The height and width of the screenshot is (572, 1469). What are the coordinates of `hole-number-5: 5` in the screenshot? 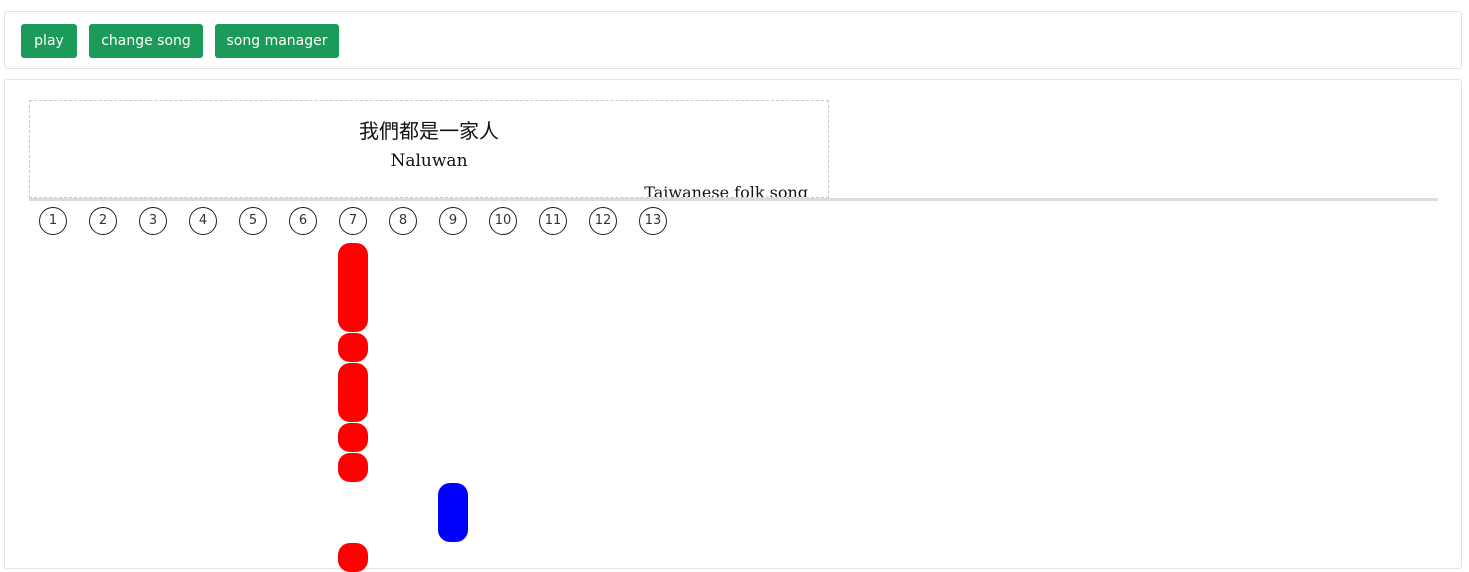 It's located at (253, 221).